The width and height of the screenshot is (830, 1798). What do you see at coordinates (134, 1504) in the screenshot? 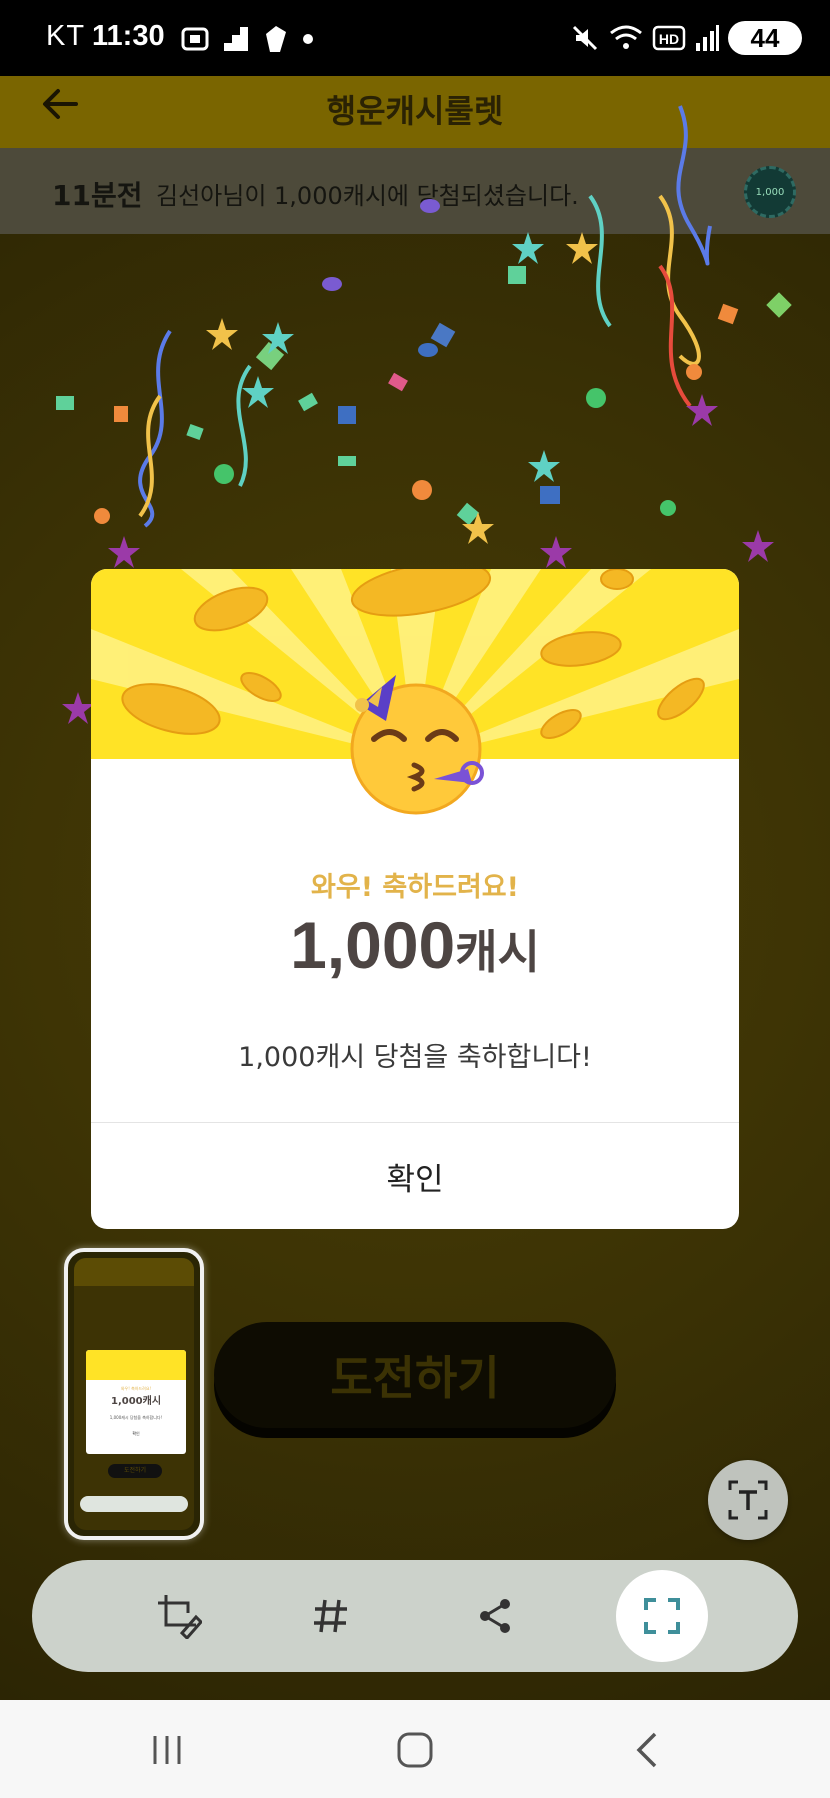
I see `thumbnail-toolbar` at bounding box center [134, 1504].